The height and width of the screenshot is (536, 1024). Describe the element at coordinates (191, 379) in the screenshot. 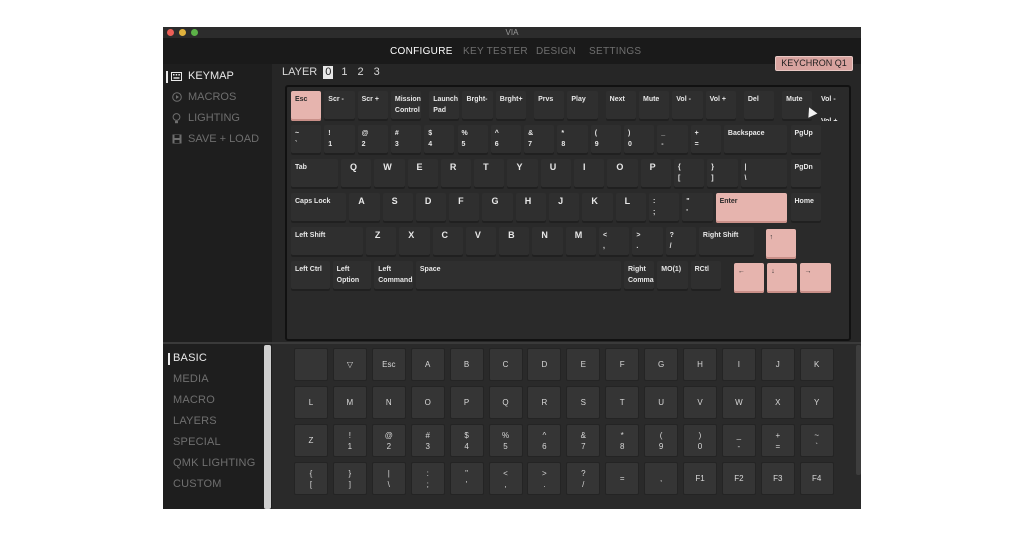

I see `category-media: MEDIA` at that location.